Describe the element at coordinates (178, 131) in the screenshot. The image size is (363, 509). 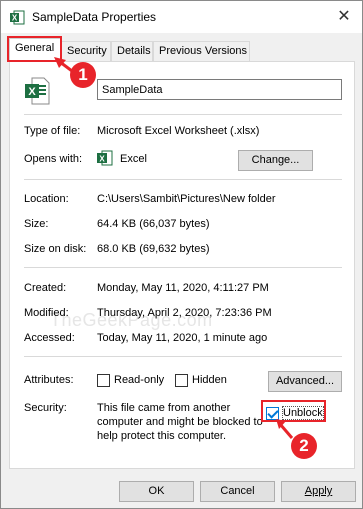
I see `type-value: Microsoft Excel Worksheet (.xlsx)` at that location.